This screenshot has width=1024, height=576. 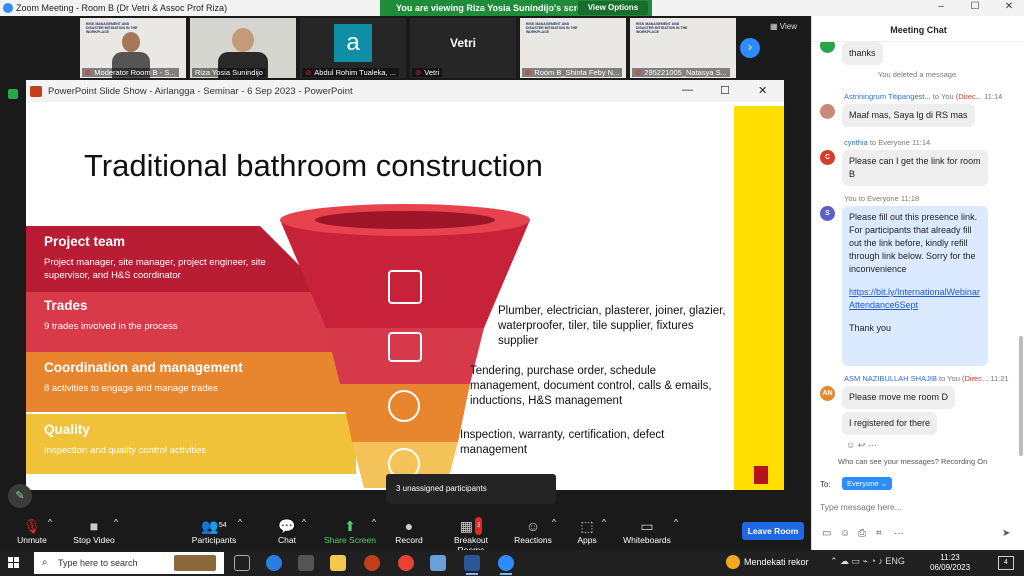 I want to click on participants-icon: 👥54, so click(x=214, y=526).